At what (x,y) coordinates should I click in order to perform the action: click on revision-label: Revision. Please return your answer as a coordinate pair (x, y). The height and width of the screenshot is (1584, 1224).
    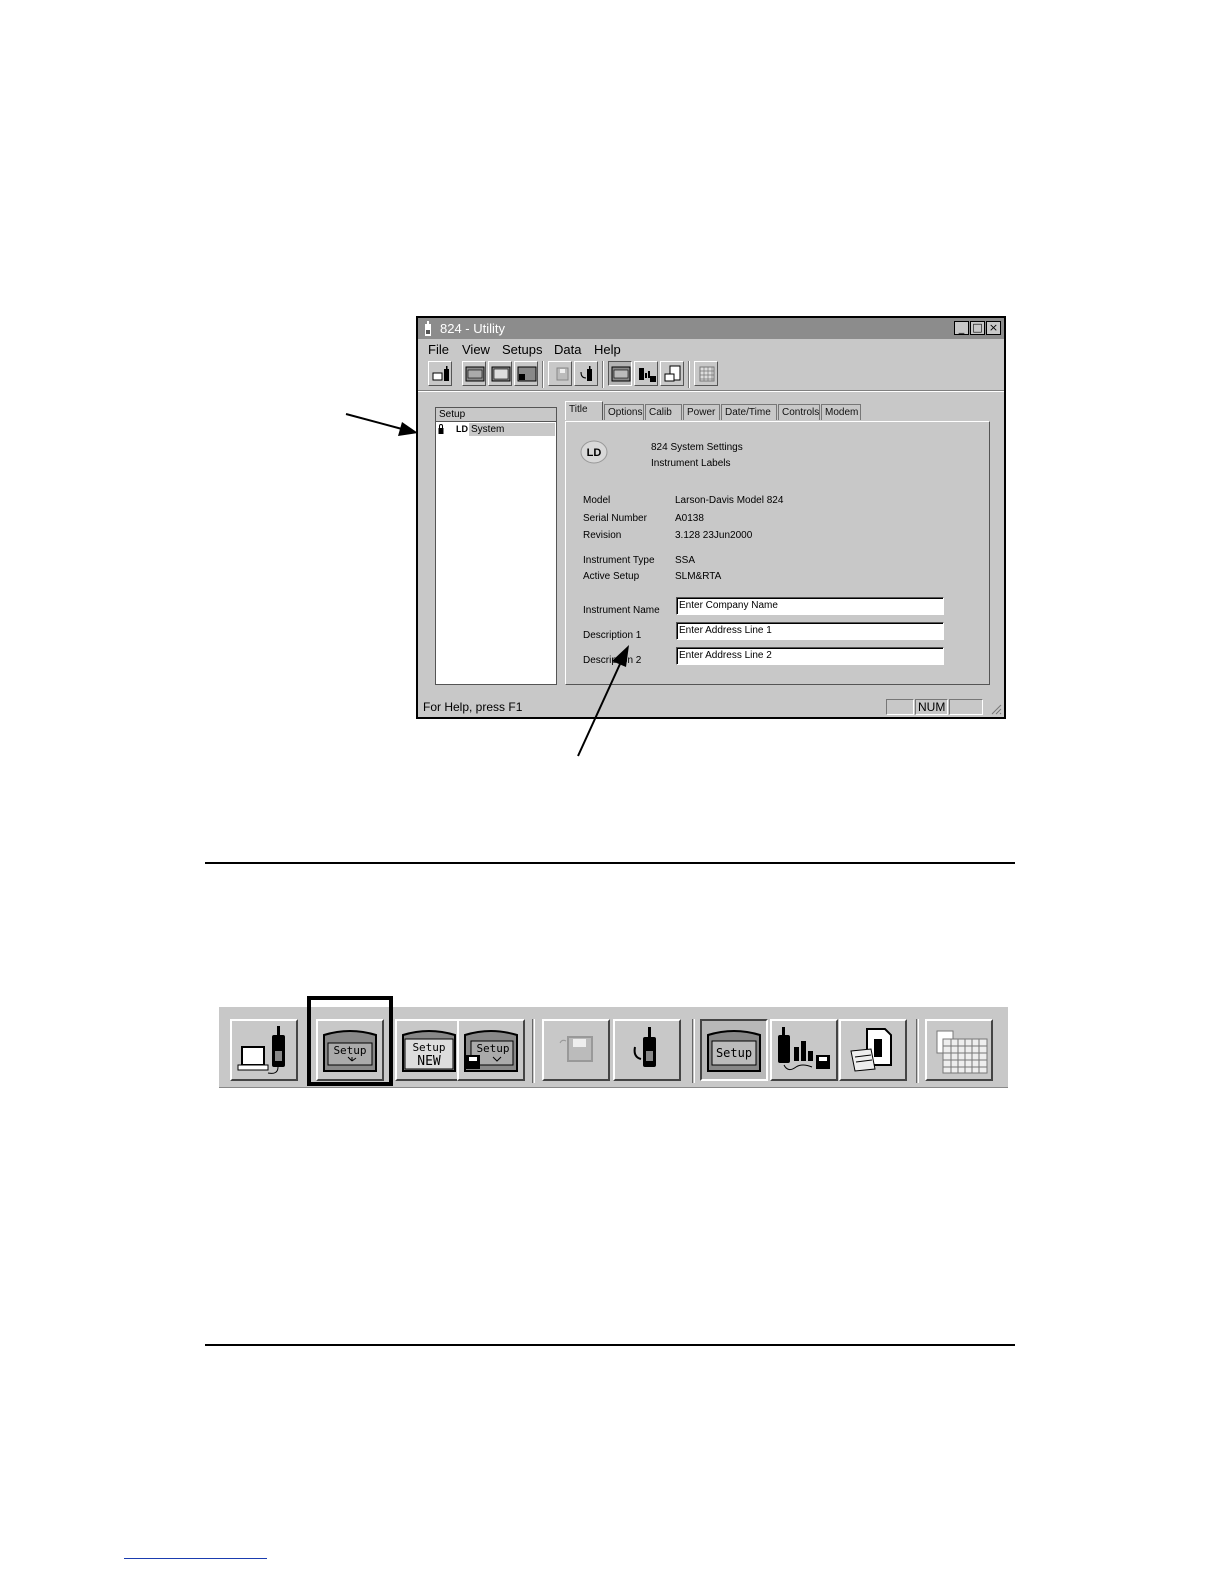
    Looking at the image, I should click on (602, 535).